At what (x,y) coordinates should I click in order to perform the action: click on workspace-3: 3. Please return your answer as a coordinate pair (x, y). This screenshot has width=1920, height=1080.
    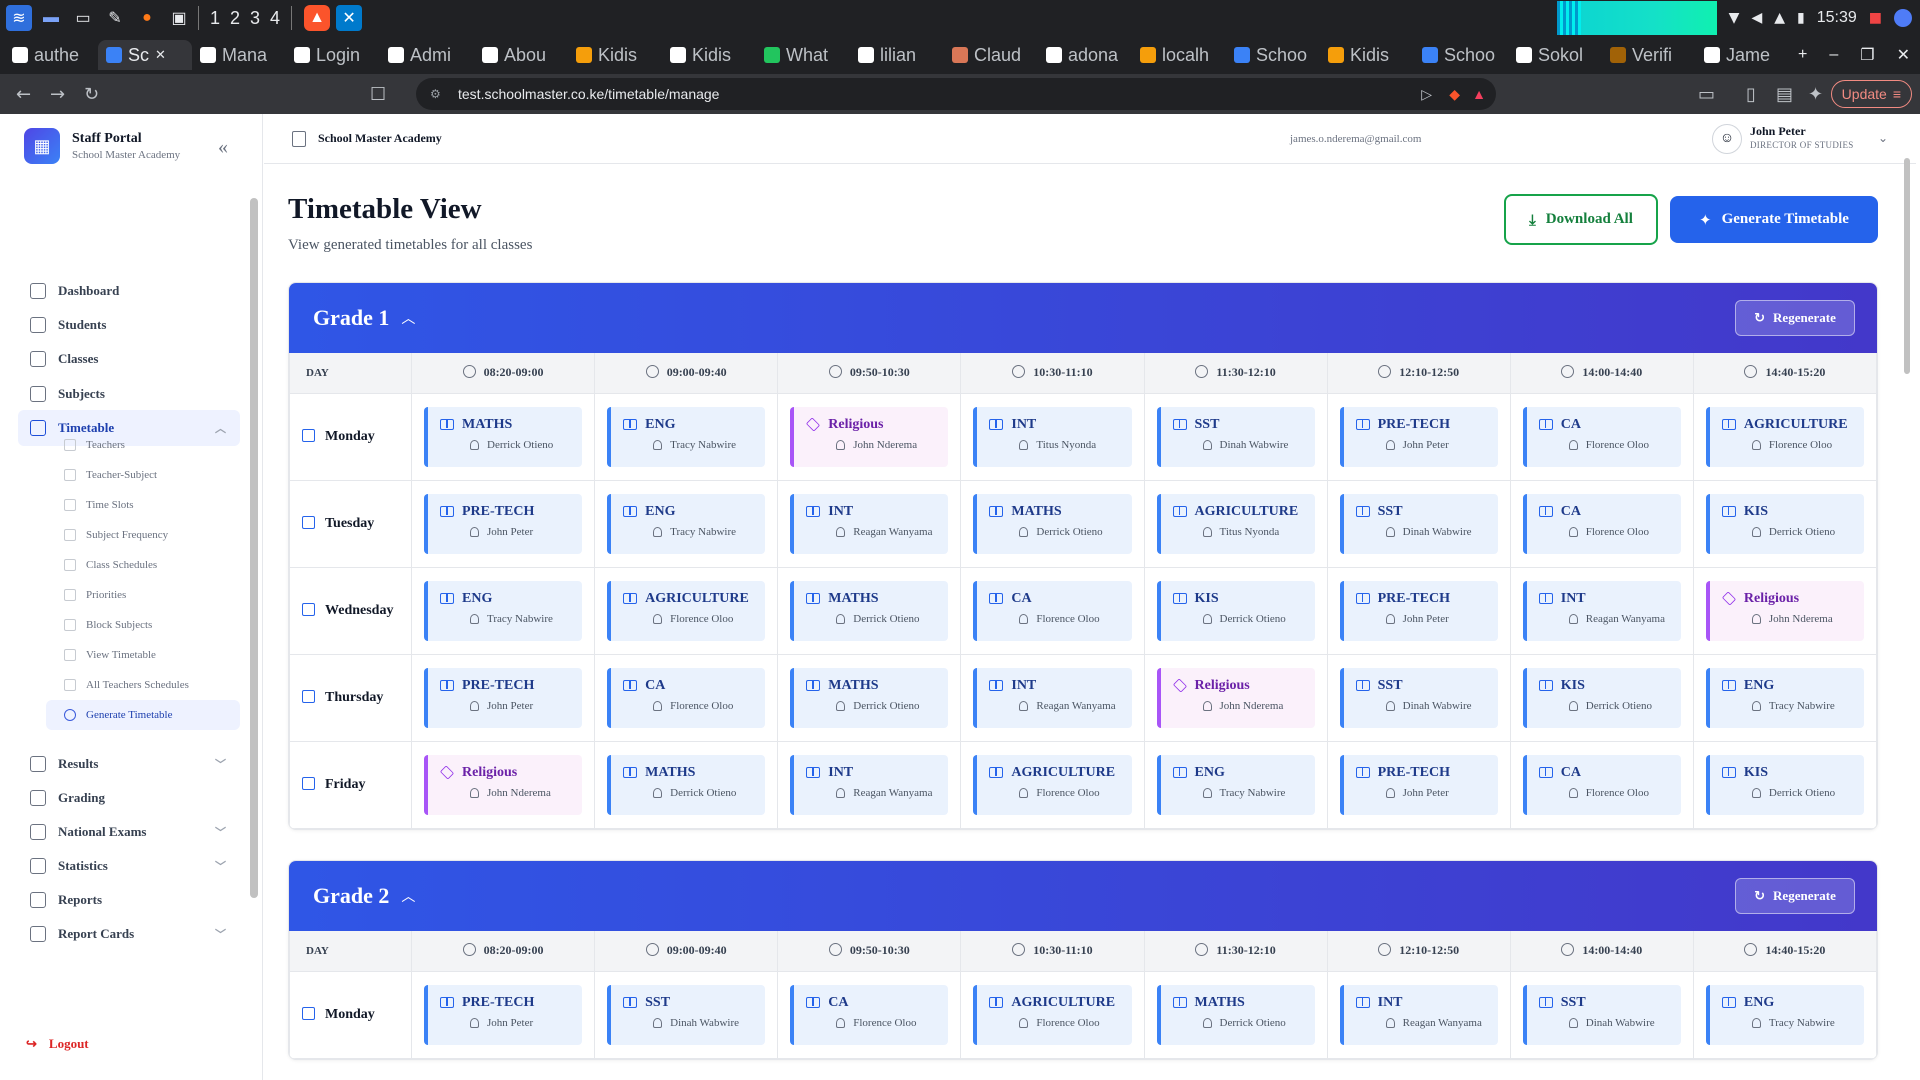
    Looking at the image, I should click on (255, 18).